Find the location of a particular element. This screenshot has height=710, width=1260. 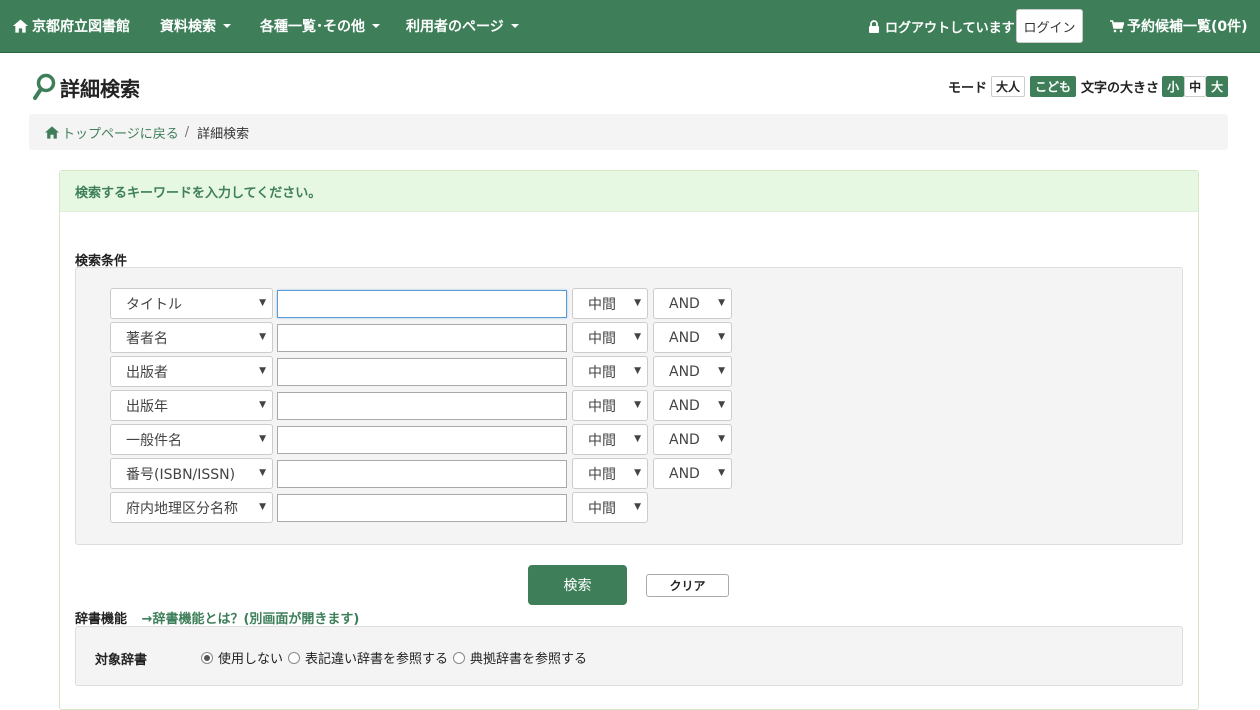

cart-link: 予約候補一覧(0件) is located at coordinates (1179, 26).